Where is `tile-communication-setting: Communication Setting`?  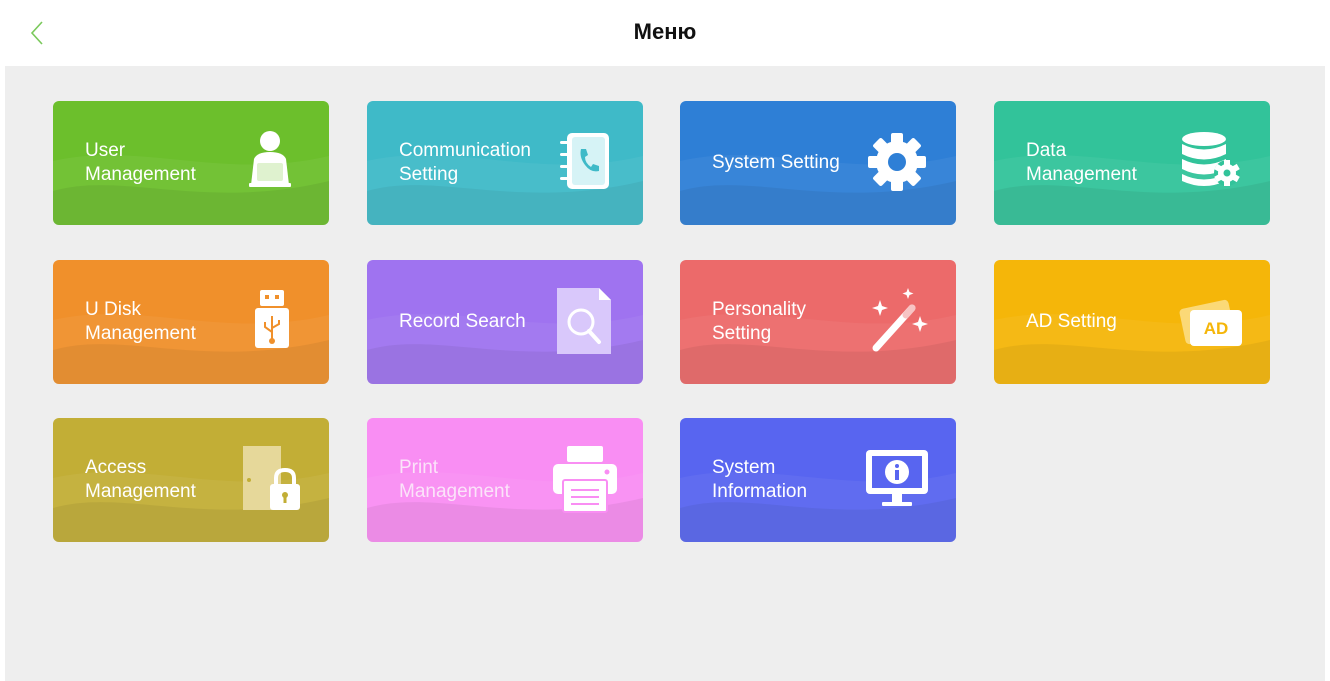 tile-communication-setting: Communication Setting is located at coordinates (505, 163).